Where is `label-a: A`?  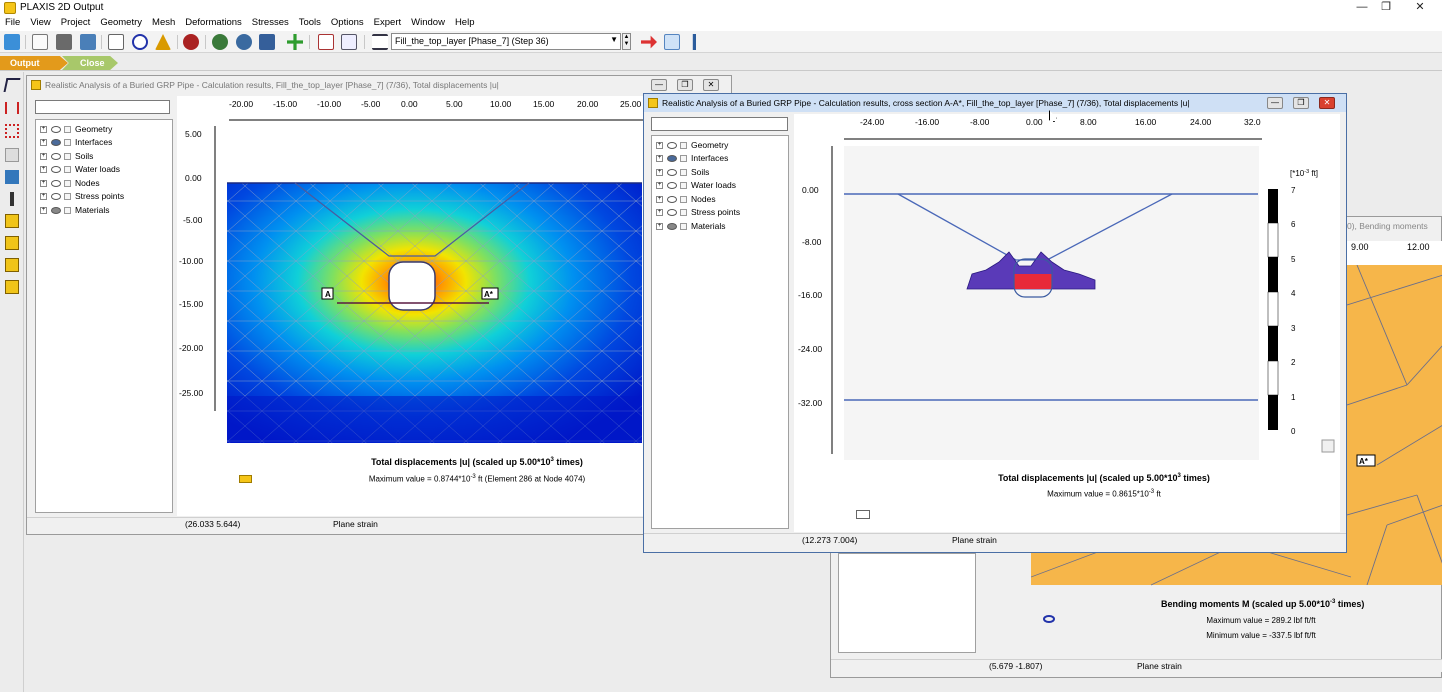
label-a: A is located at coordinates (328, 294).